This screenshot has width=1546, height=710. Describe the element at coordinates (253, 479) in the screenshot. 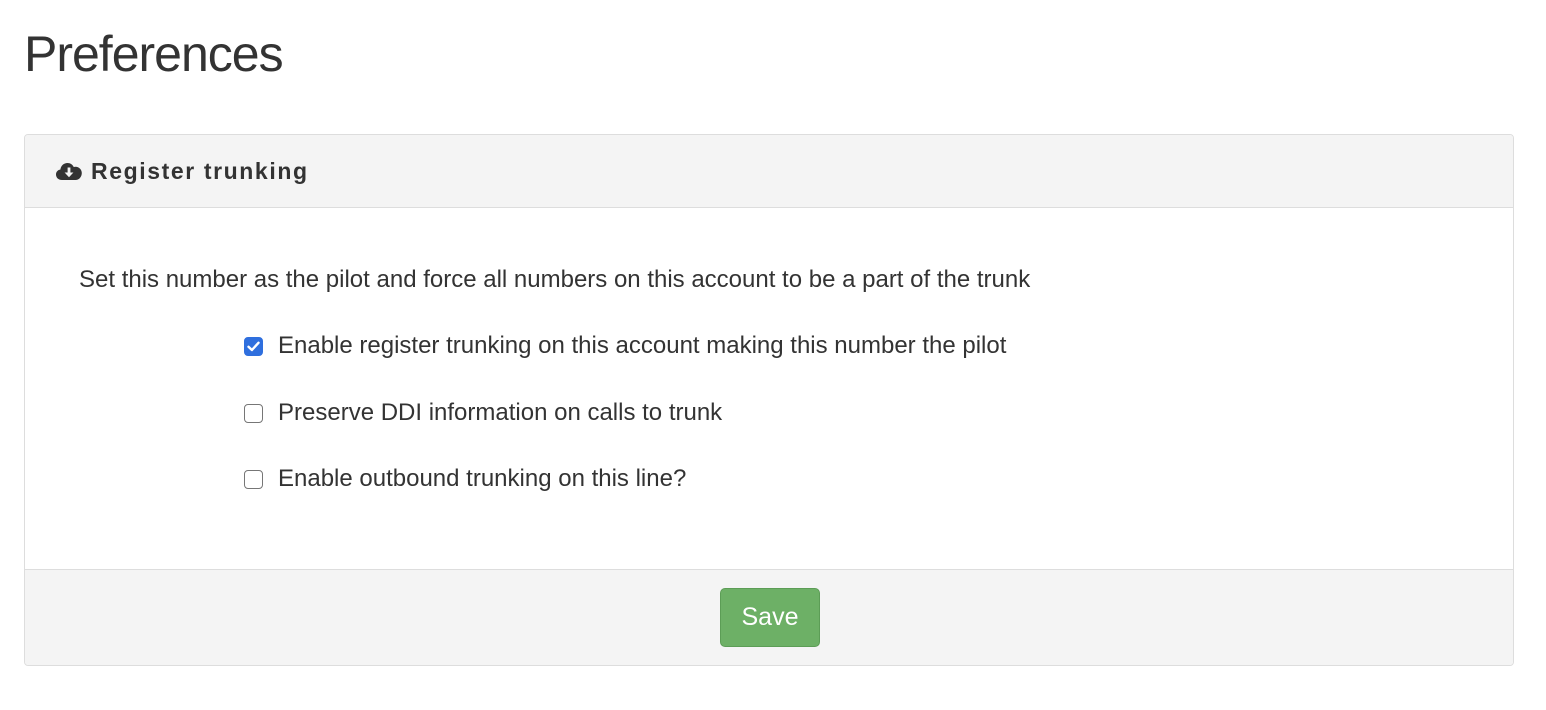

I see `outbound-trunking-checkbox` at that location.